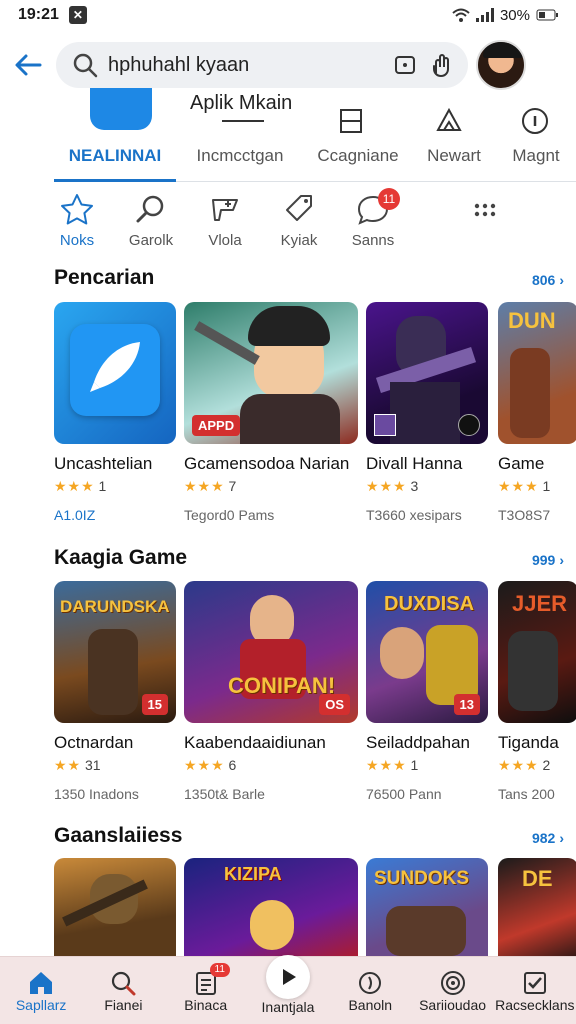  I want to click on game-thumbnail: DUXDISA 13, so click(427, 652).